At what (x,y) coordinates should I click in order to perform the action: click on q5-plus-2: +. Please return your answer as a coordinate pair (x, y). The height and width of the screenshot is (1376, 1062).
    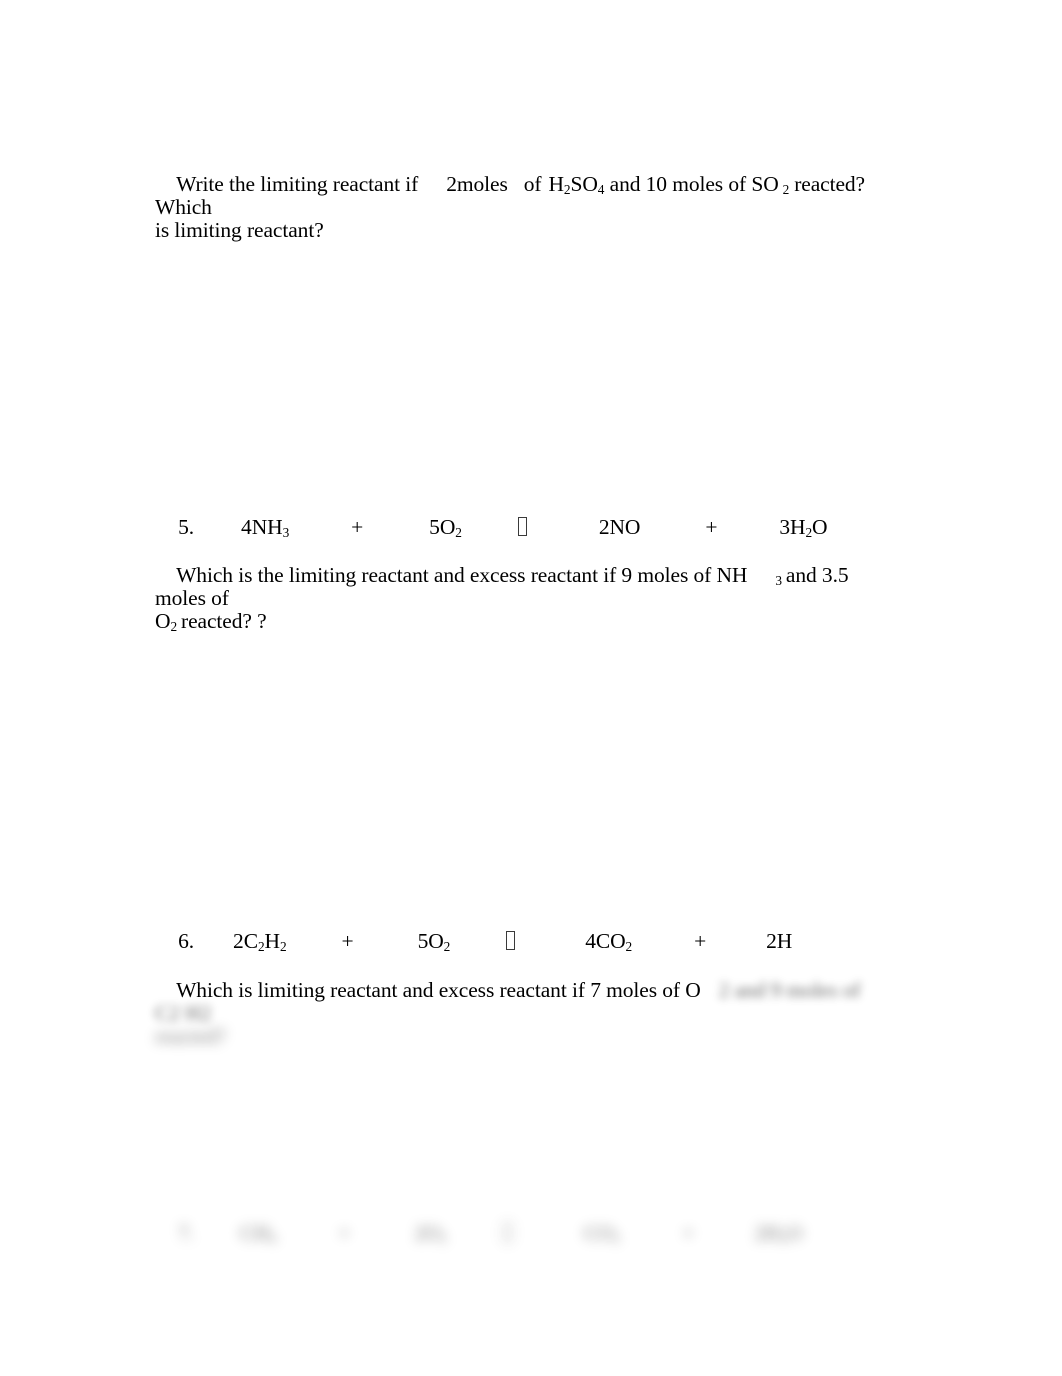
    Looking at the image, I should click on (711, 527).